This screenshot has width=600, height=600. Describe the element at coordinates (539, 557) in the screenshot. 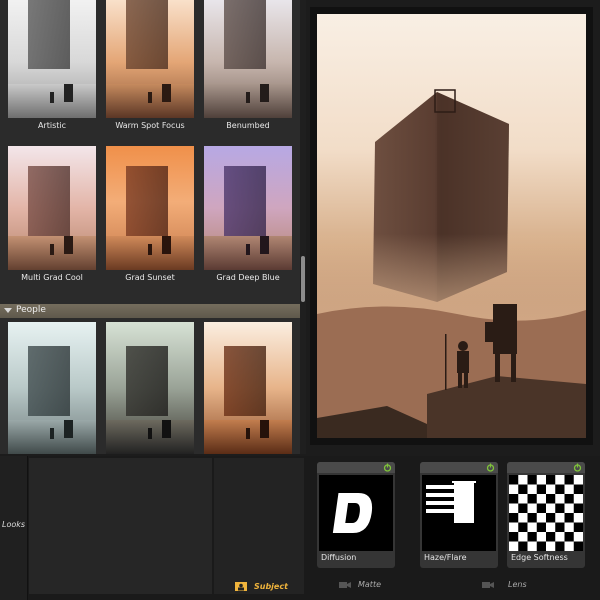

I see `tool-name: Edge Softness` at that location.